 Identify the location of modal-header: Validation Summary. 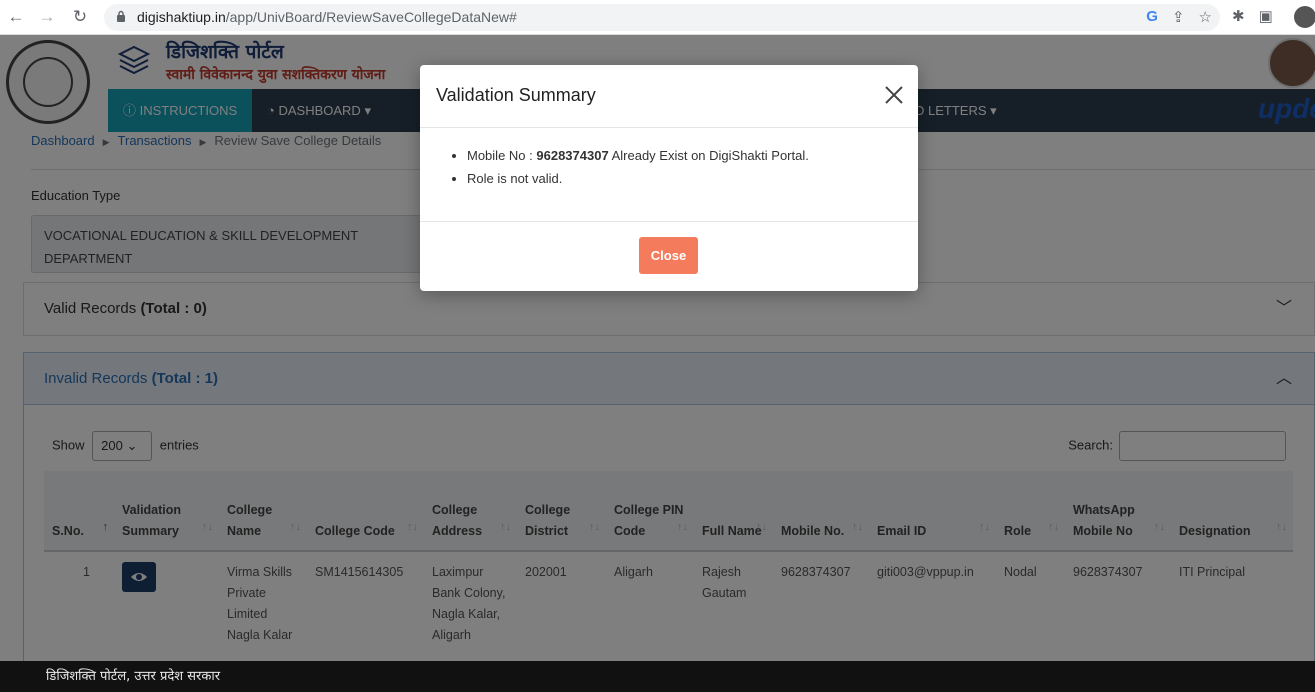
(669, 96).